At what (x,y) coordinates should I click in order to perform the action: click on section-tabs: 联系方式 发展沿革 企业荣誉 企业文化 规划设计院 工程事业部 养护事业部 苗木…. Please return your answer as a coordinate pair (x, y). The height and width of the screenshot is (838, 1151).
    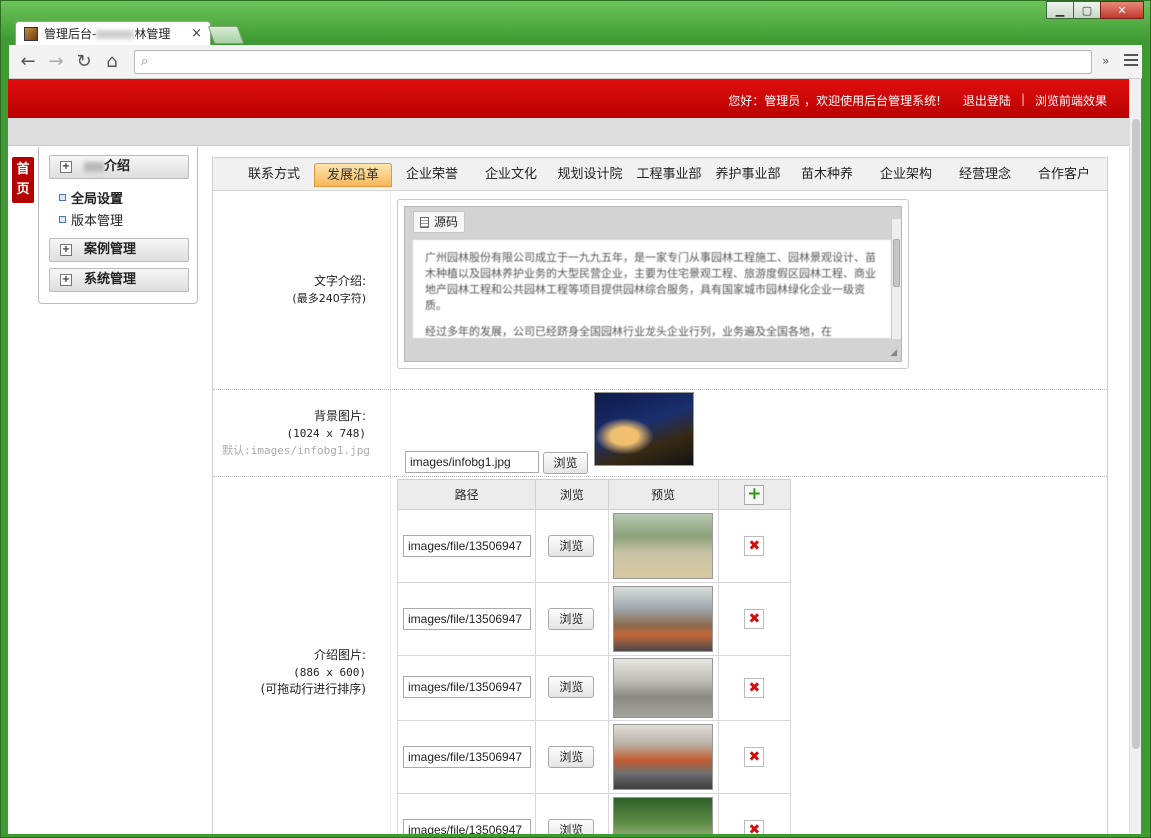
    Looking at the image, I should click on (660, 174).